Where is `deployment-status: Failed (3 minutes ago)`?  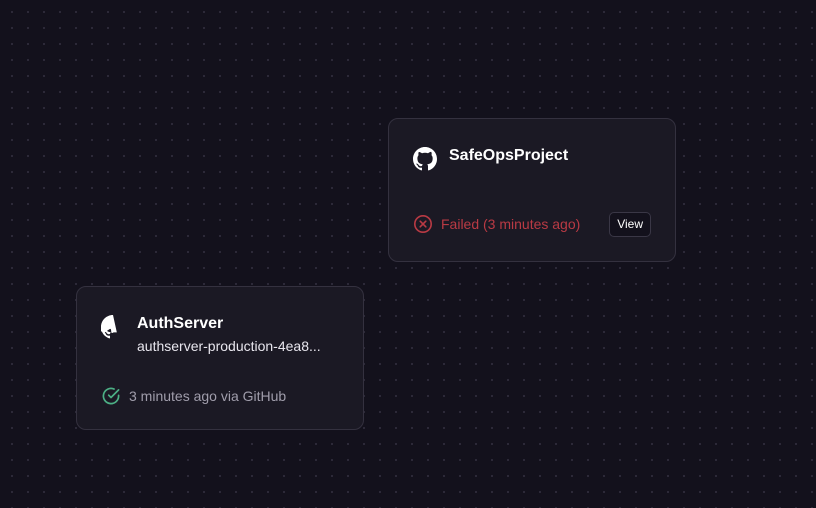
deployment-status: Failed (3 minutes ago) is located at coordinates (496, 224).